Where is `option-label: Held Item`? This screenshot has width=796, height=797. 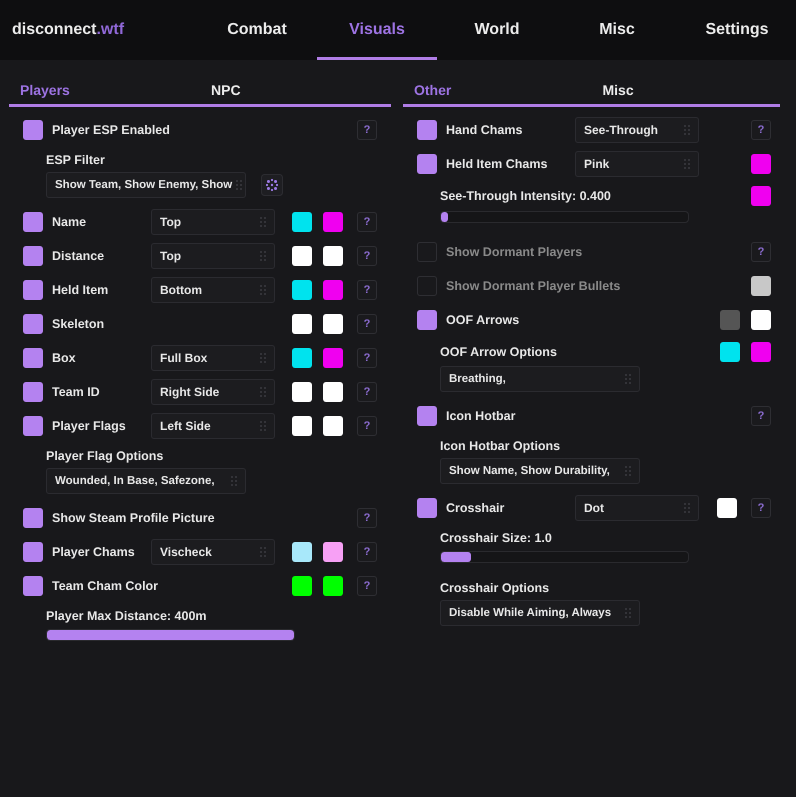
option-label: Held Item is located at coordinates (81, 290).